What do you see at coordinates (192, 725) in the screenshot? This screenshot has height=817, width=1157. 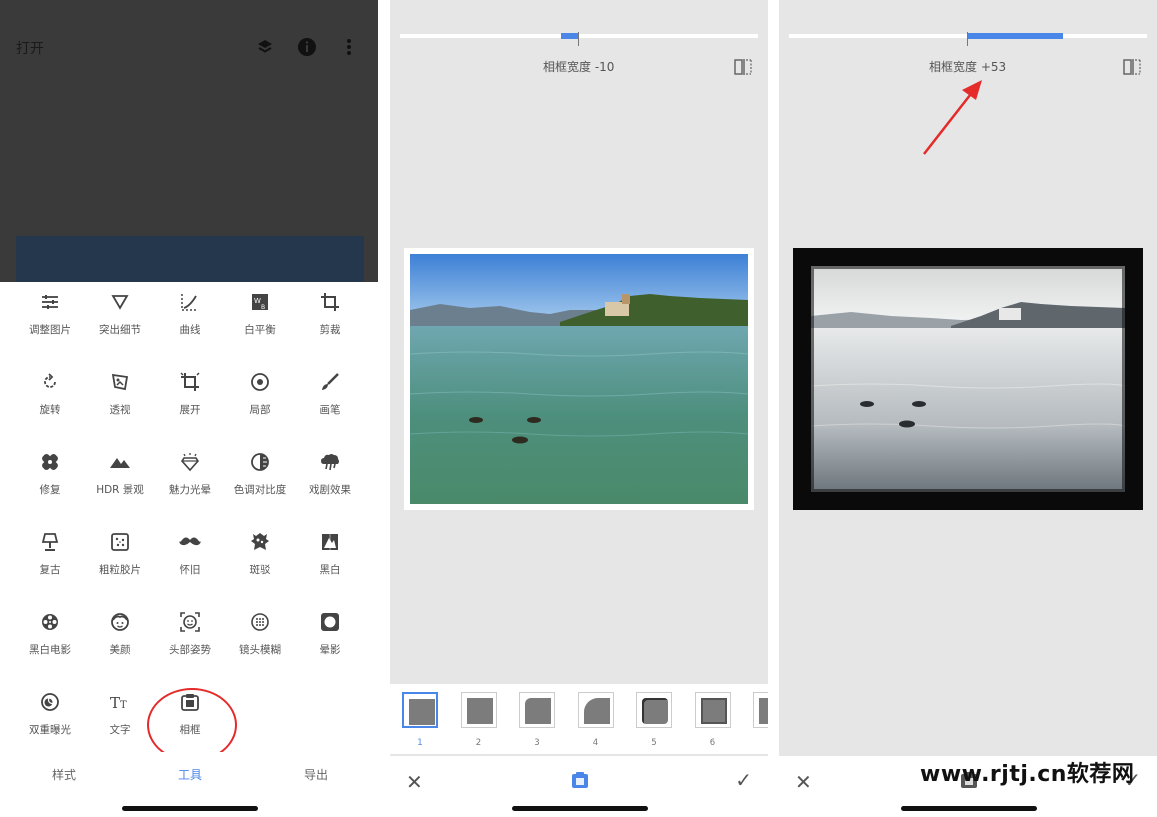 I see `highlight-circle` at bounding box center [192, 725].